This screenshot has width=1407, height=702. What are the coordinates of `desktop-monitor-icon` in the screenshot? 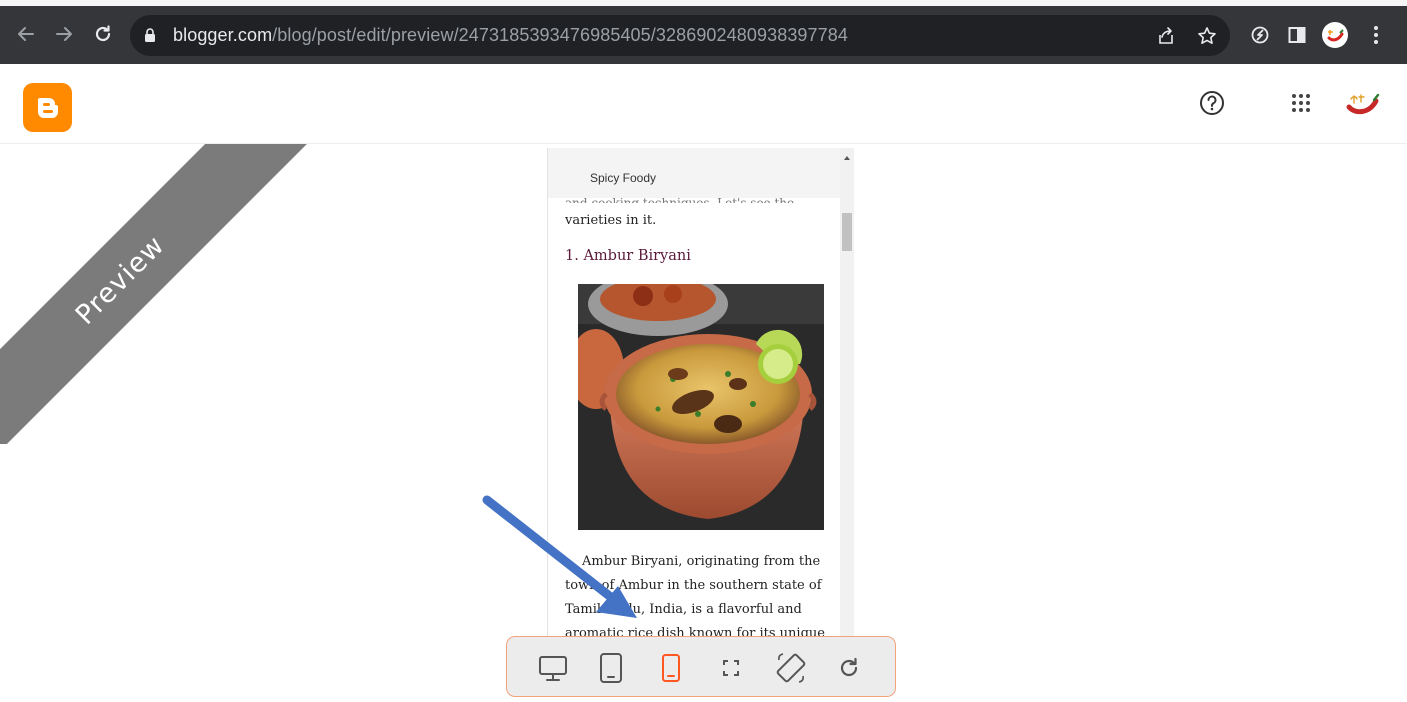 It's located at (553, 668).